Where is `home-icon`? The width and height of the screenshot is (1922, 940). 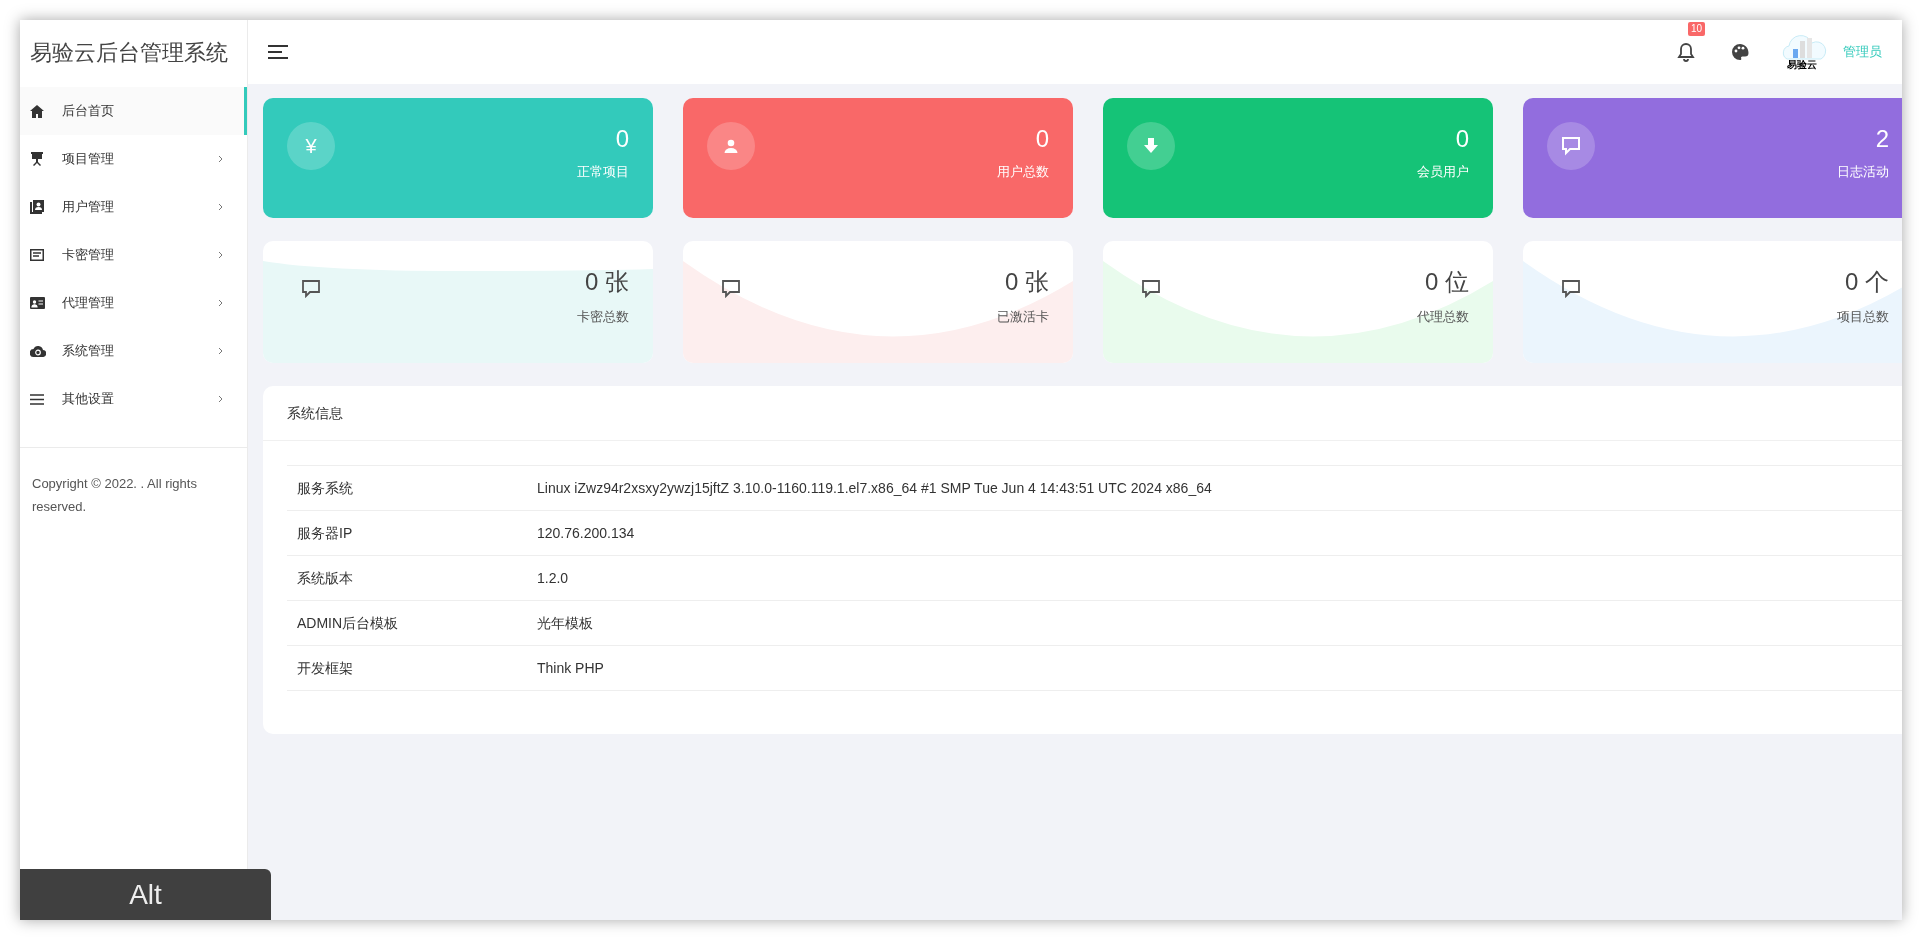 home-icon is located at coordinates (37, 111).